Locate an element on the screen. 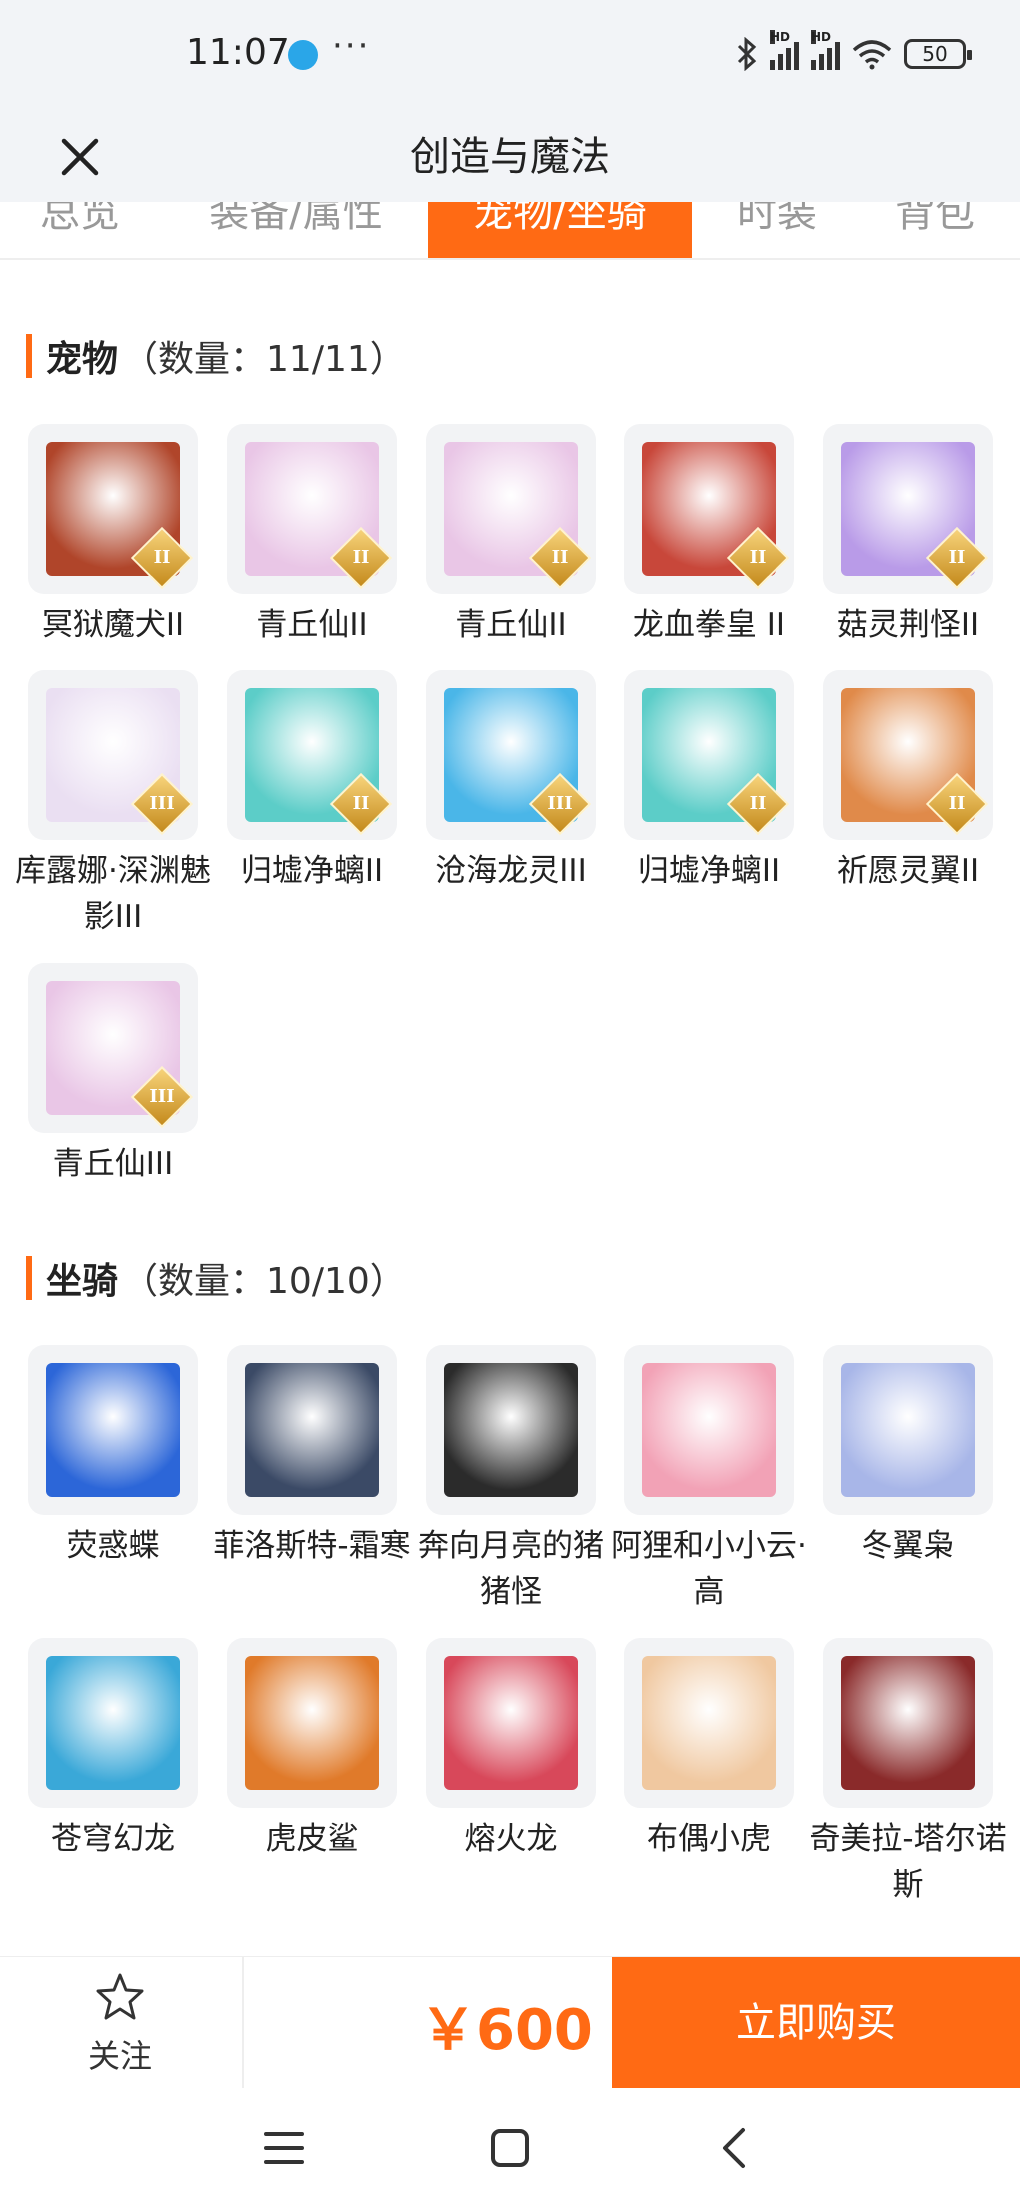 The image size is (1020, 2210). menu-icon is located at coordinates (284, 2148).